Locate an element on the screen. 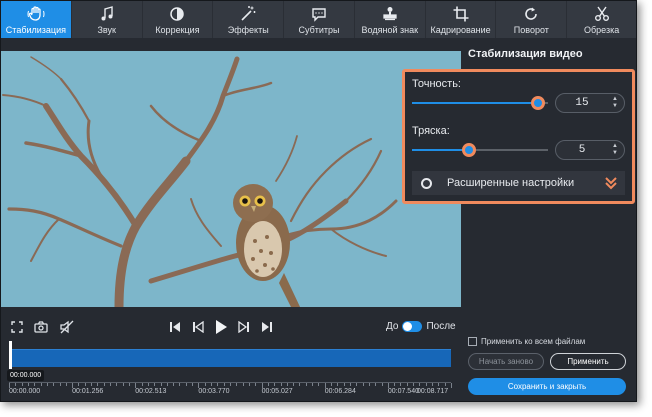 The height and width of the screenshot is (417, 652). advanced-settings-label: Расширенные настройки is located at coordinates (511, 183).